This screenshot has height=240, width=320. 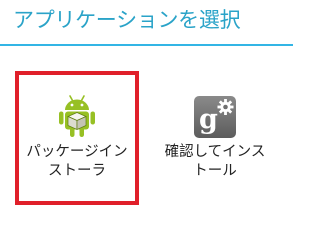 I want to click on svg-text: g, so click(x=208, y=119).